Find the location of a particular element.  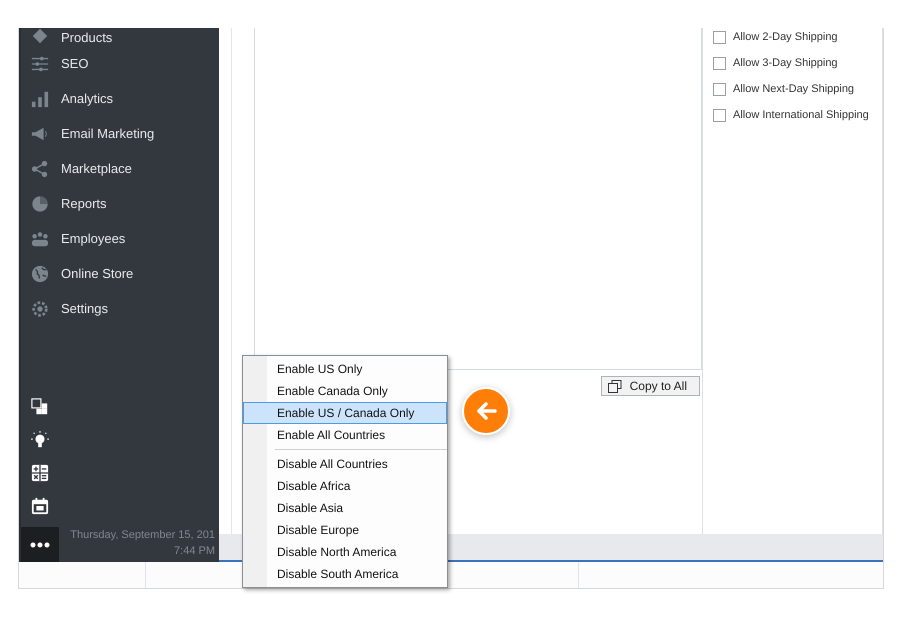

menu-item: Enable Canada Only is located at coordinates (345, 391).